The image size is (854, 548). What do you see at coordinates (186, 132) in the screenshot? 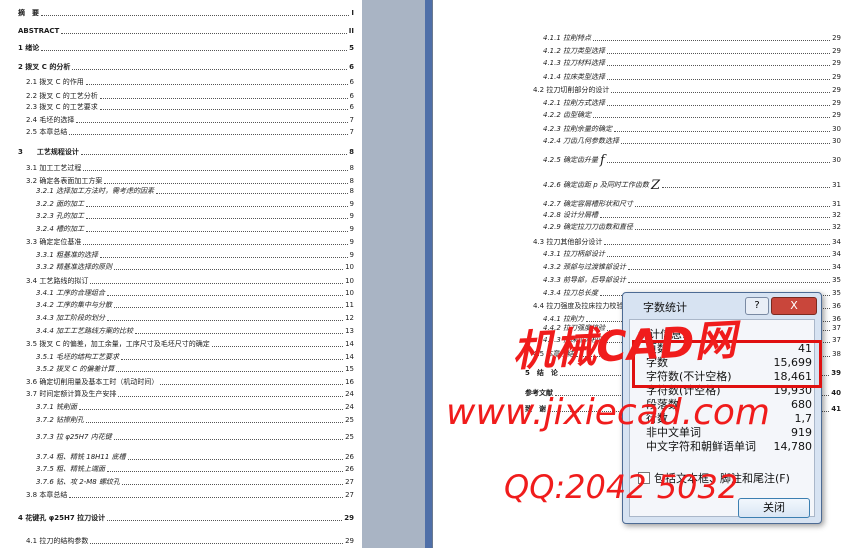
I see `toc-entry: 2.5 本章总结 7` at bounding box center [186, 132].